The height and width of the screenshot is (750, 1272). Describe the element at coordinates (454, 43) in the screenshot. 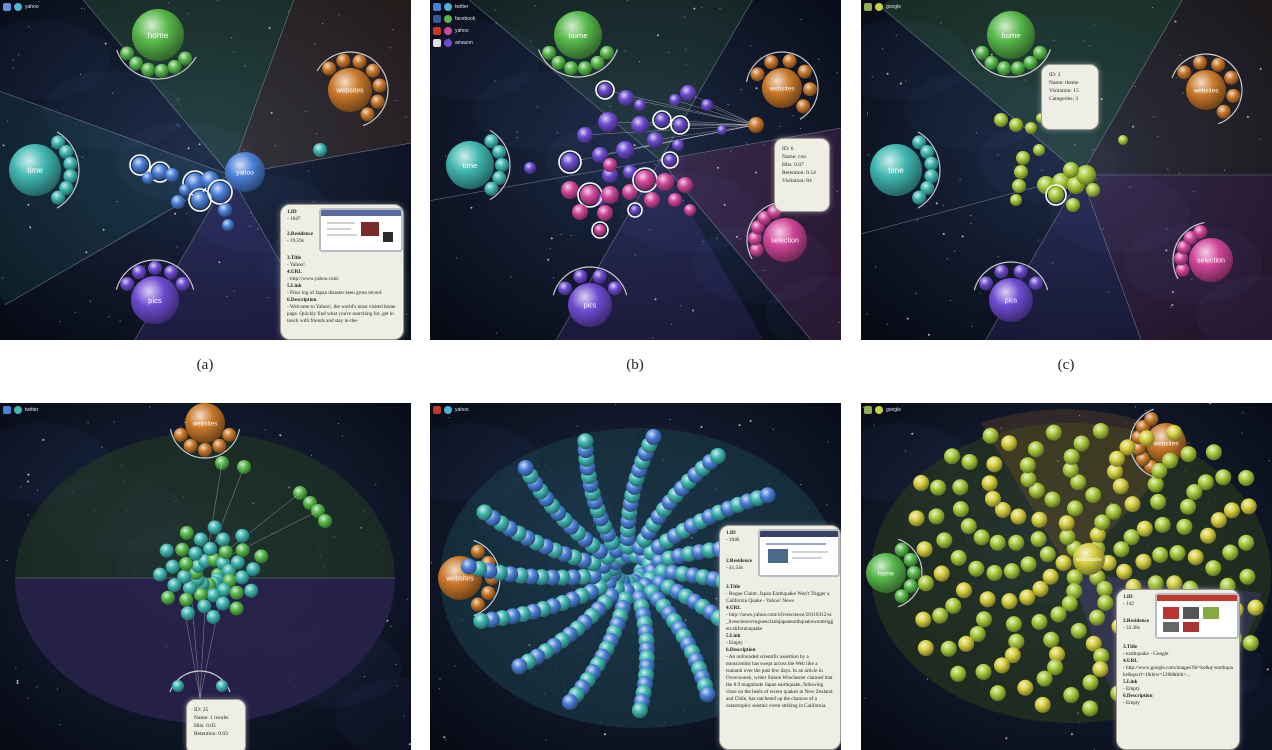

I see `menu-row: amazon` at that location.